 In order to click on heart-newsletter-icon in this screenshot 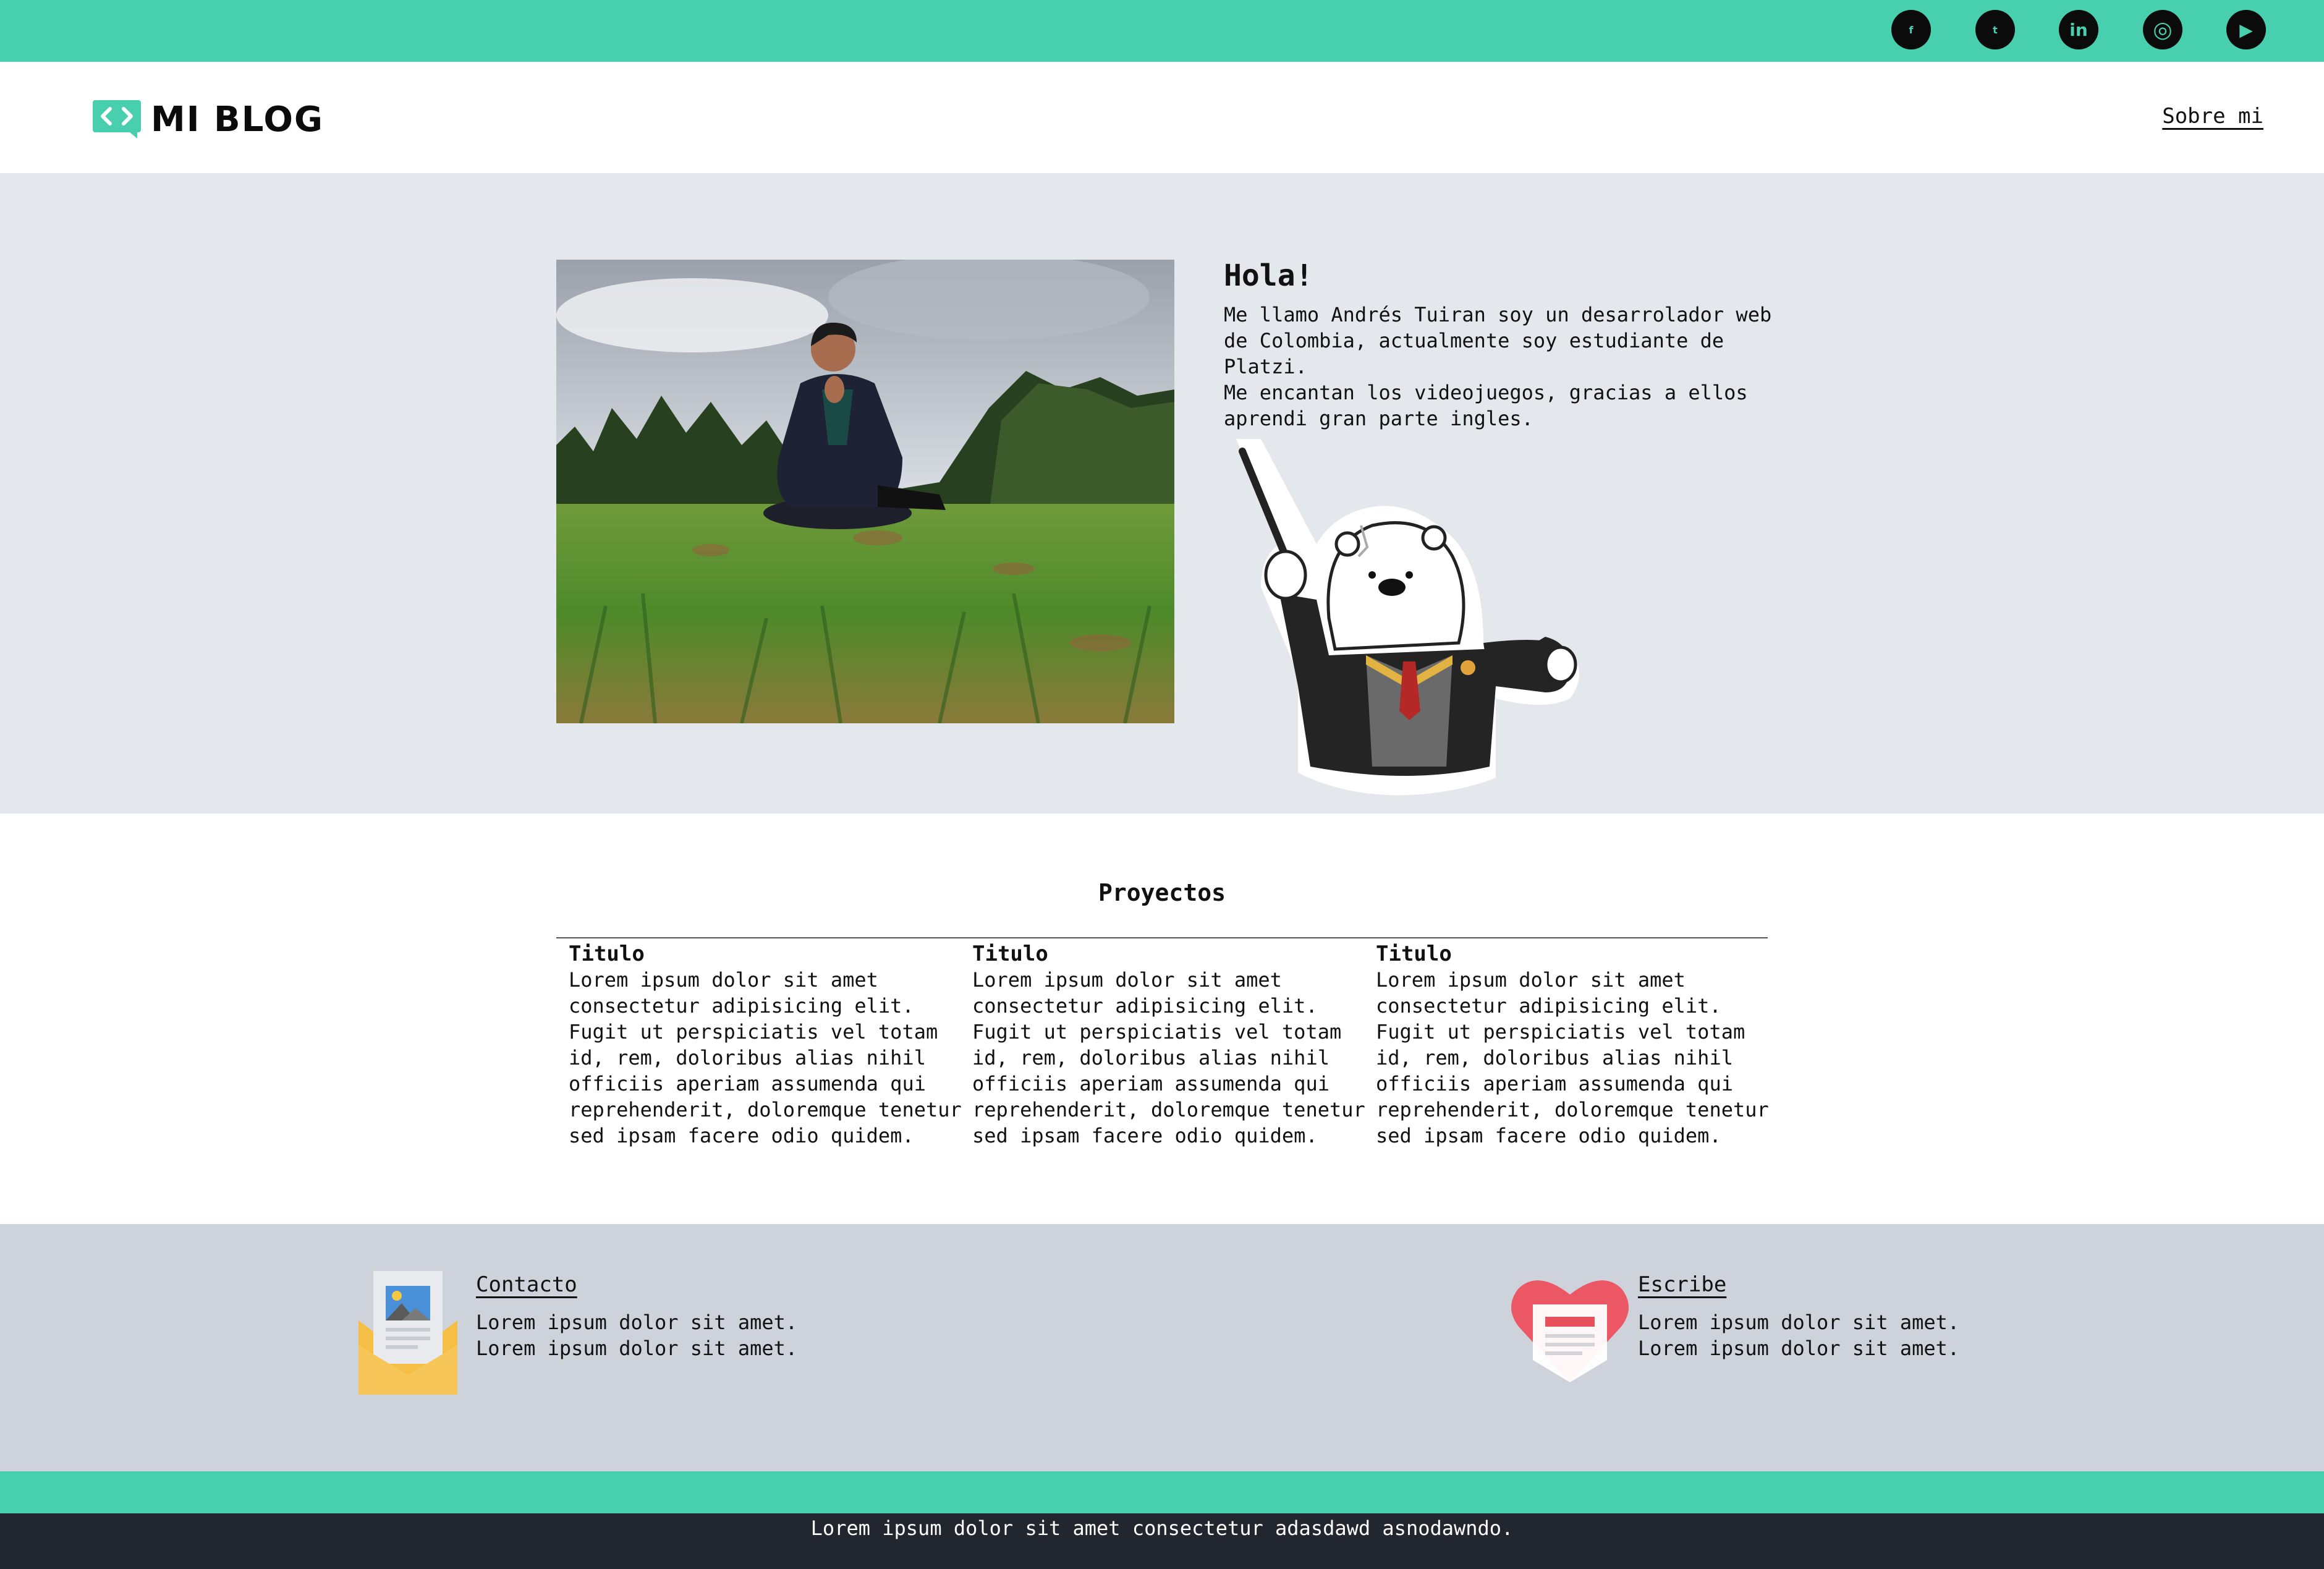, I will do `click(1570, 1331)`.